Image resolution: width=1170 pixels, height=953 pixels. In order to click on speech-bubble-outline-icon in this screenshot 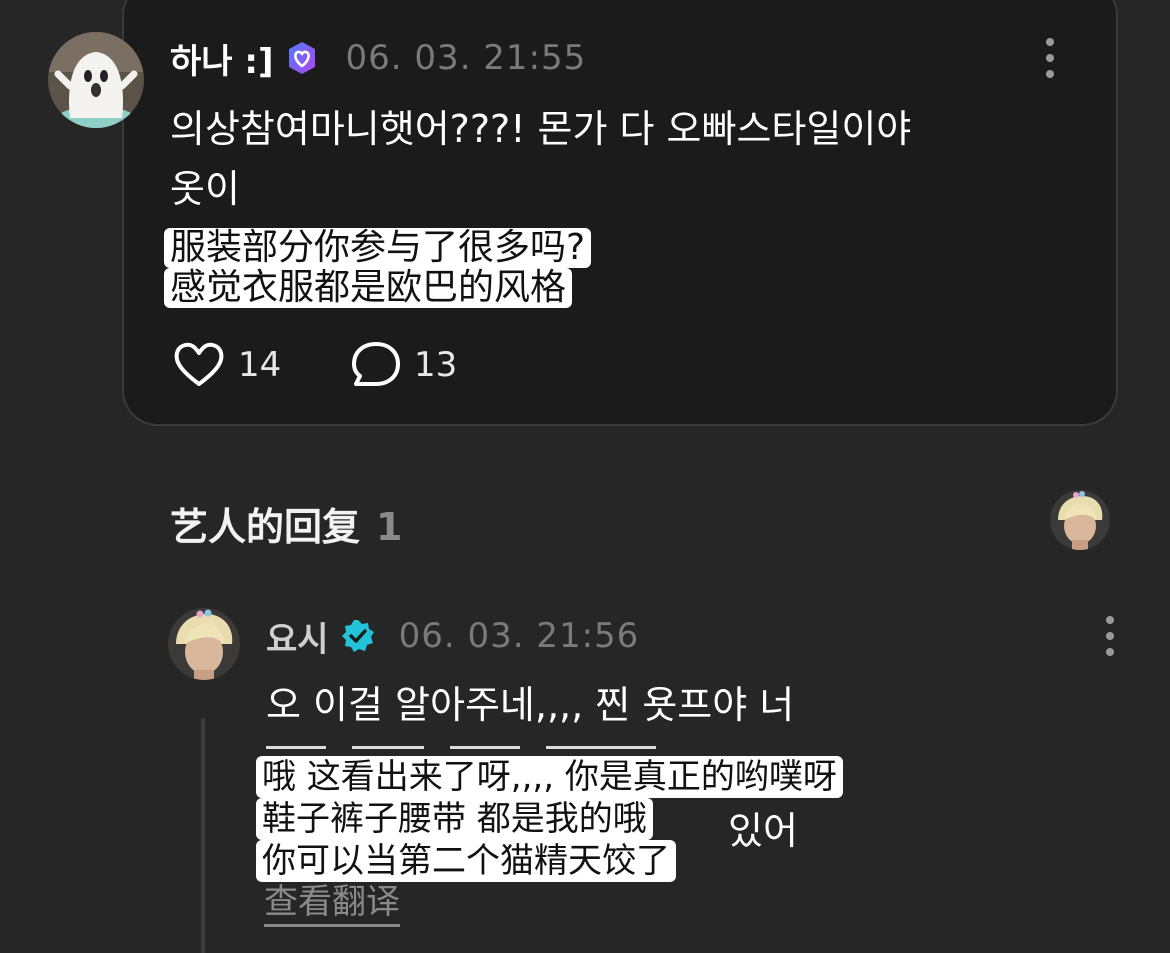, I will do `click(376, 365)`.